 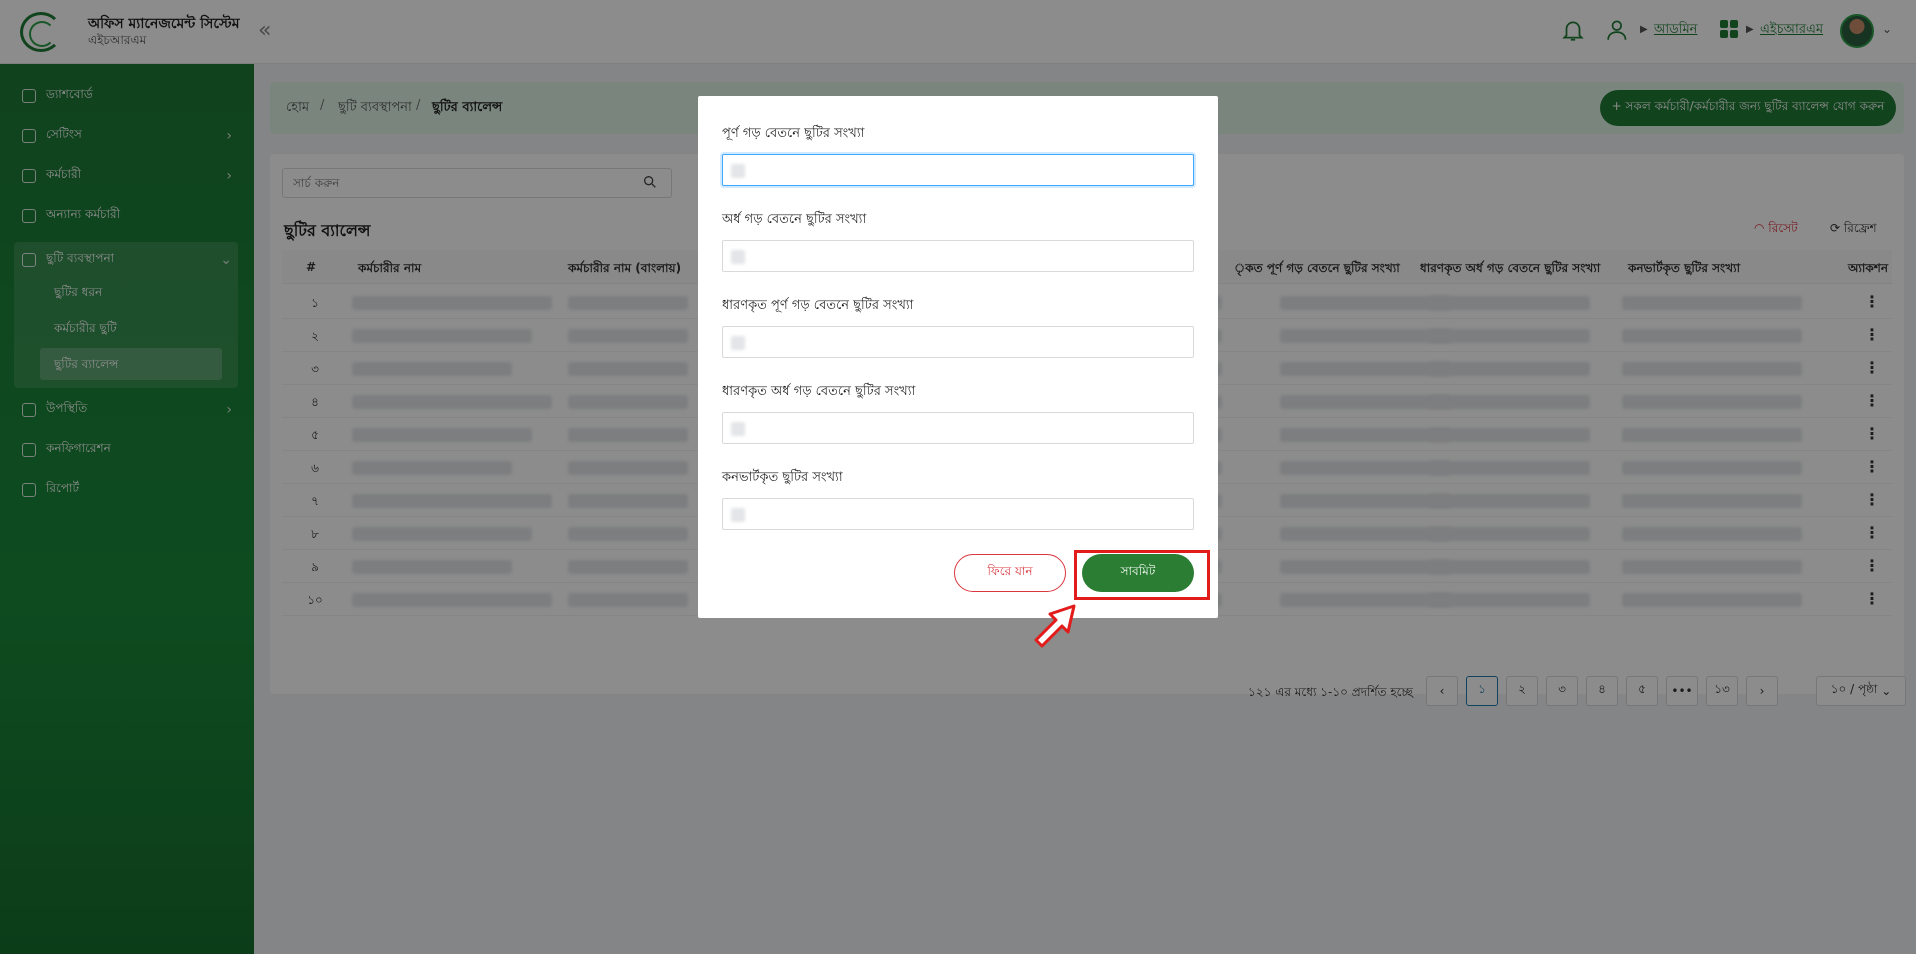 What do you see at coordinates (958, 256) in the screenshot?
I see `half-pay-leave-input` at bounding box center [958, 256].